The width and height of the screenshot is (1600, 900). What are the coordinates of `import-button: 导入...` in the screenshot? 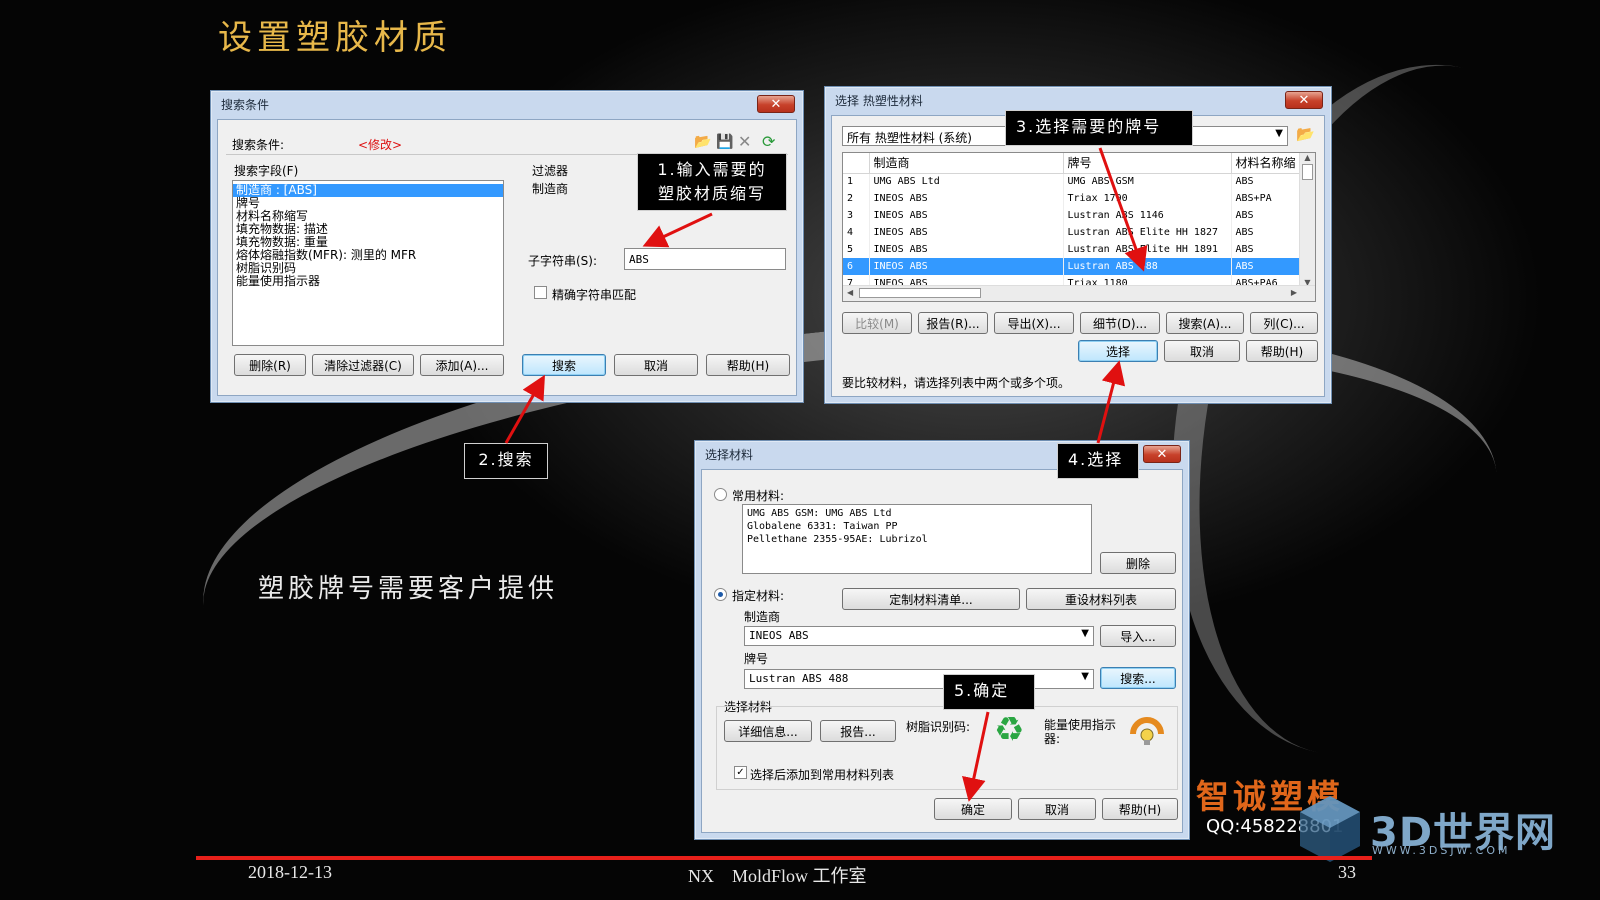 It's located at (1138, 636).